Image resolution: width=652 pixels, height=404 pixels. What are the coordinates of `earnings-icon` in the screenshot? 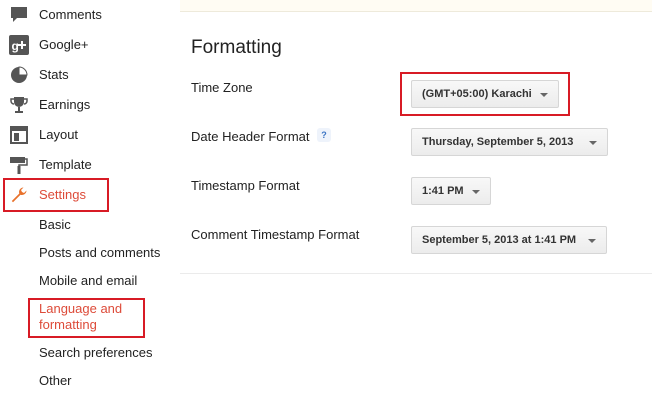 It's located at (19, 105).